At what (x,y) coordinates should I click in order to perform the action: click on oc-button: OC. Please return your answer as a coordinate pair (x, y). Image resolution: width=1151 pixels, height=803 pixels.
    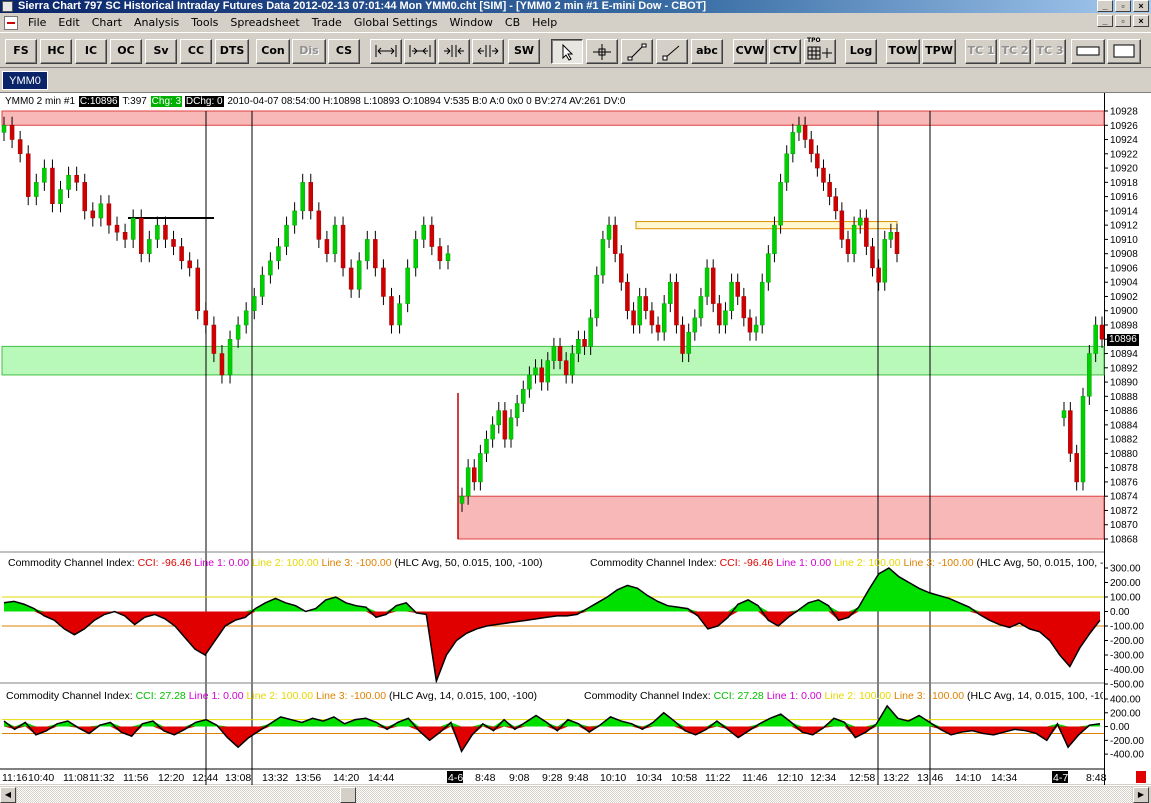
    Looking at the image, I should click on (126, 51).